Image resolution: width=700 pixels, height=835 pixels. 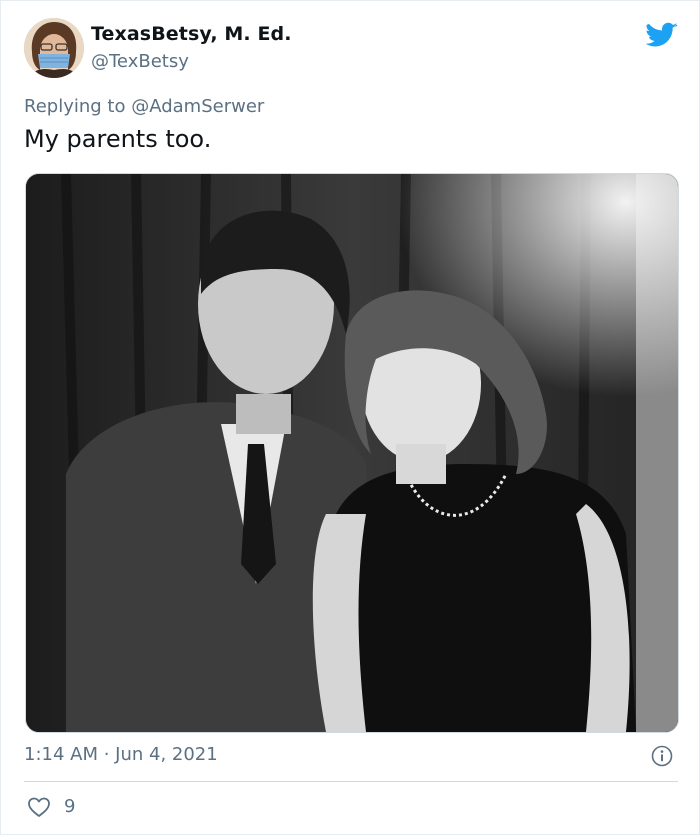 What do you see at coordinates (121, 754) in the screenshot?
I see `tweet-timestamp: 1:14 AM · Jun 4, 2021` at bounding box center [121, 754].